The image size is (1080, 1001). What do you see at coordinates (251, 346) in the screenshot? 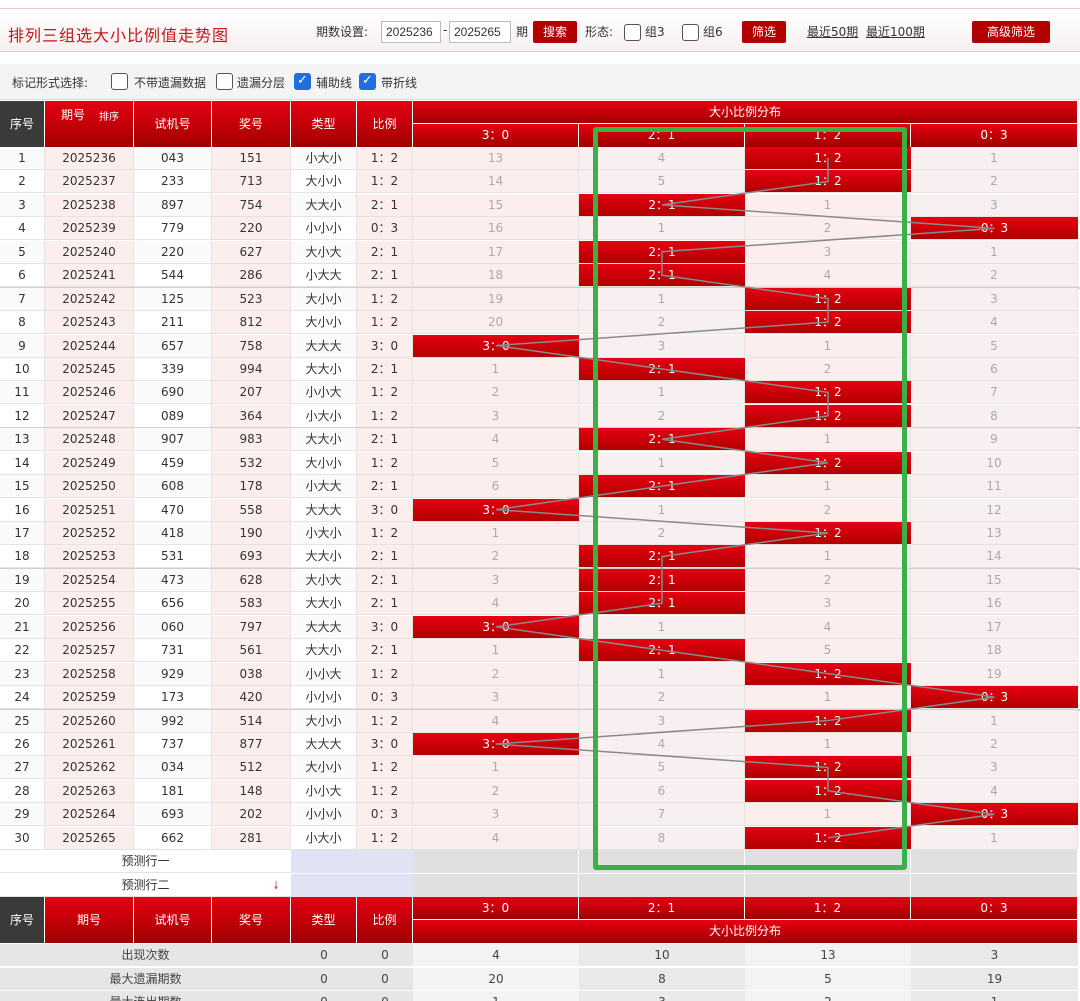
I see `row-prize: 758` at bounding box center [251, 346].